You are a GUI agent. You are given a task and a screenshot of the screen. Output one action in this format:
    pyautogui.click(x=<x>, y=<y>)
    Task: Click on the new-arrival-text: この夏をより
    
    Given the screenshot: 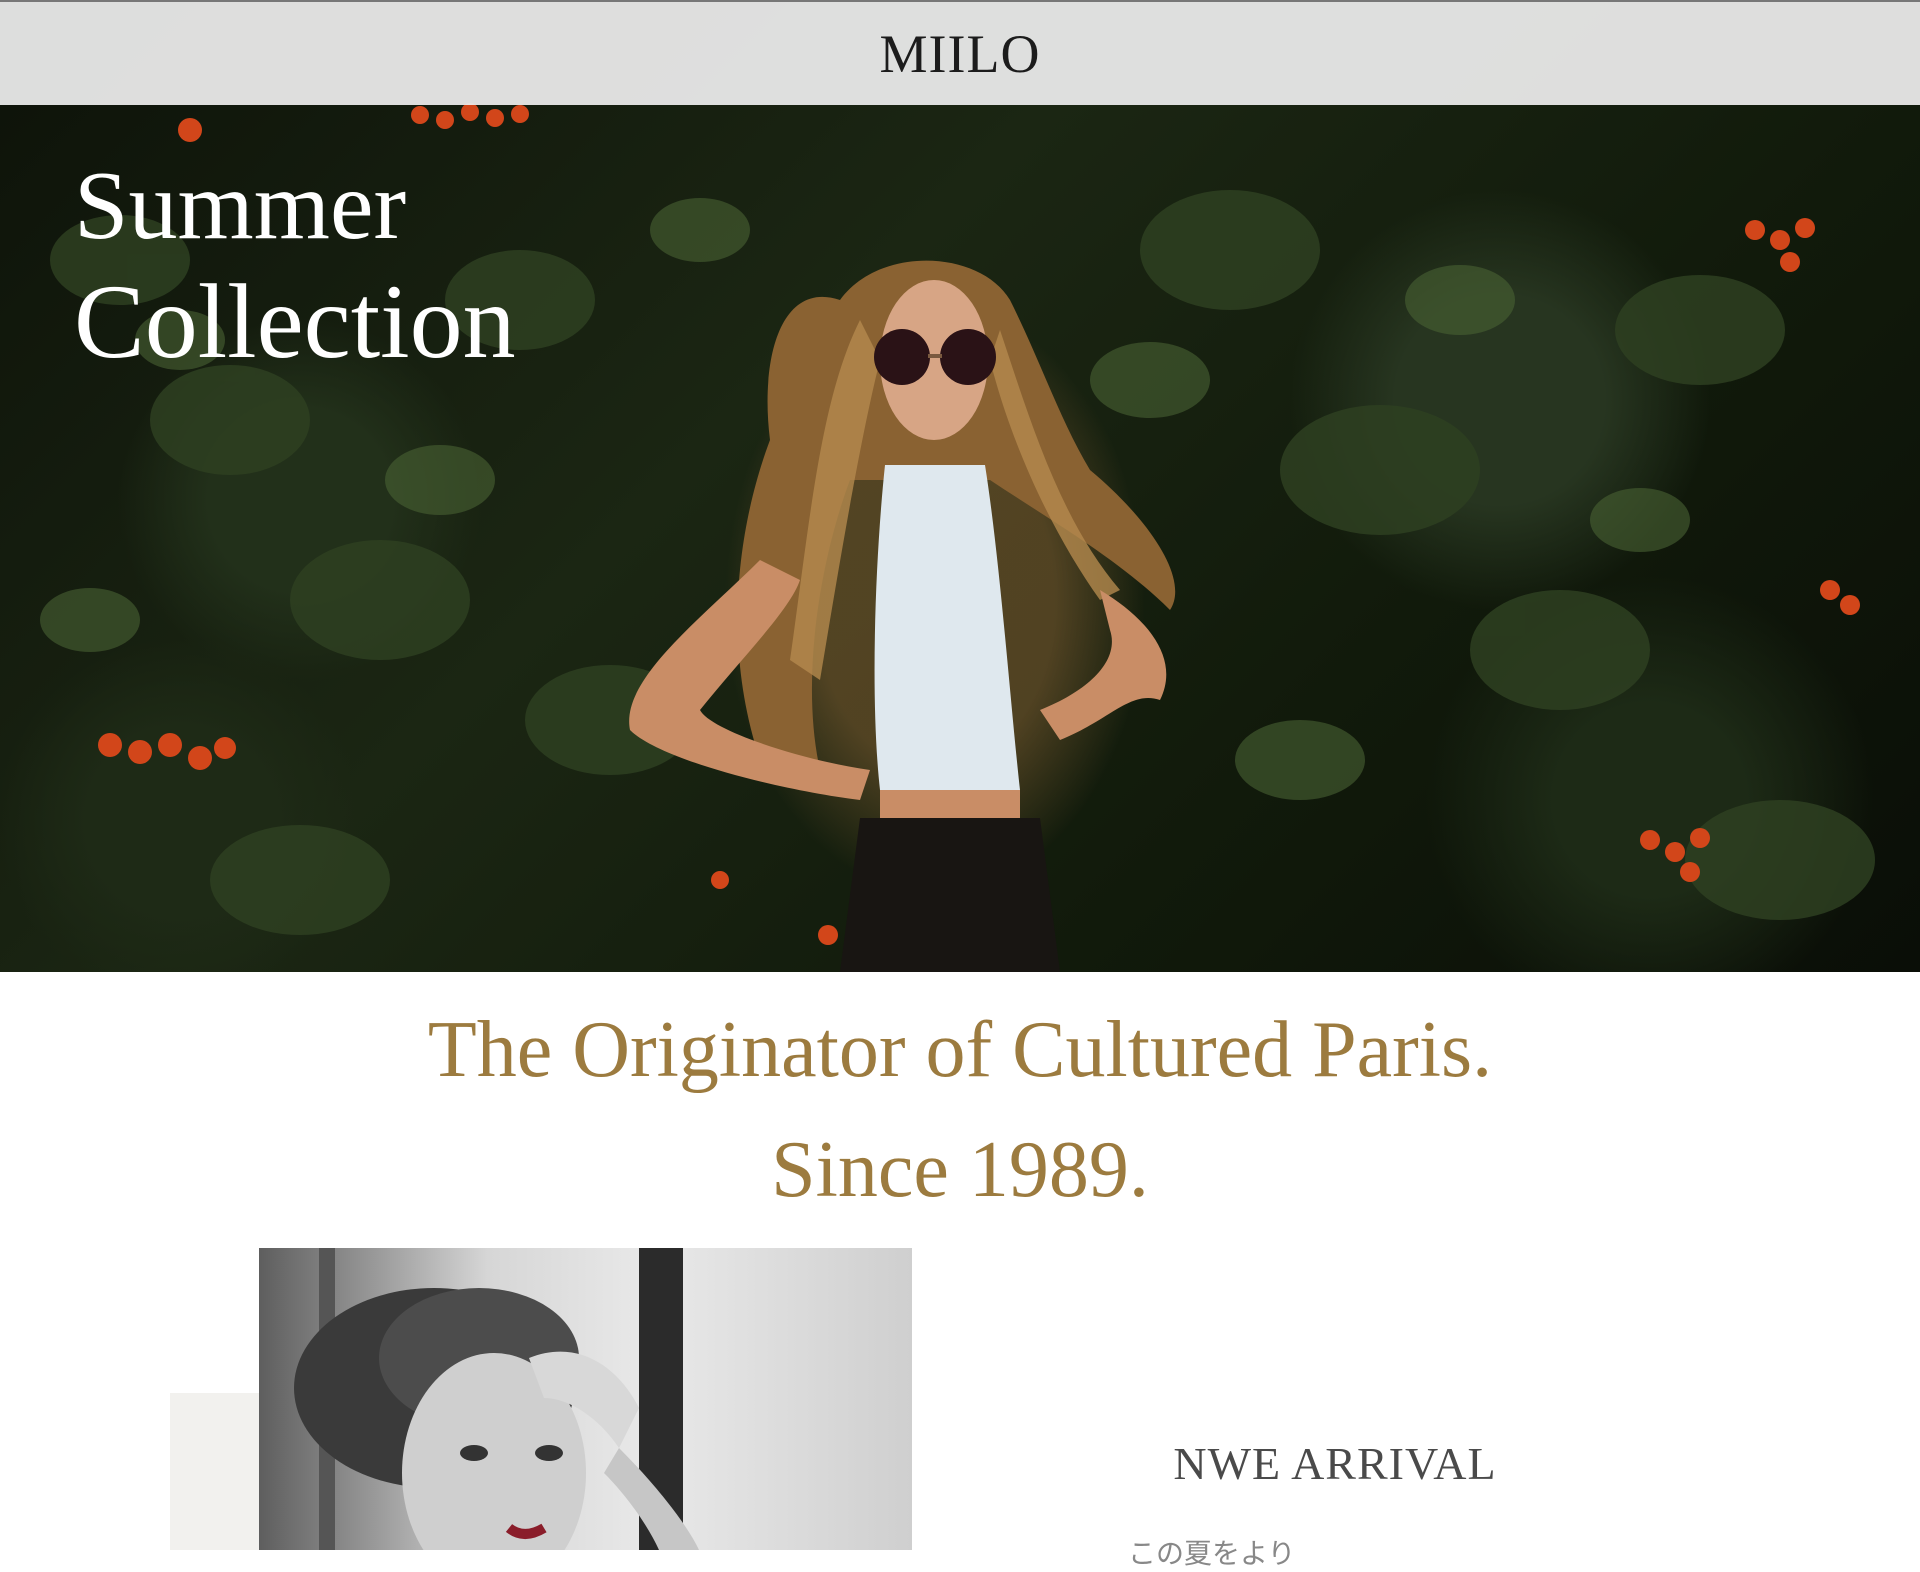 What is the action you would take?
    pyautogui.click(x=1212, y=1553)
    